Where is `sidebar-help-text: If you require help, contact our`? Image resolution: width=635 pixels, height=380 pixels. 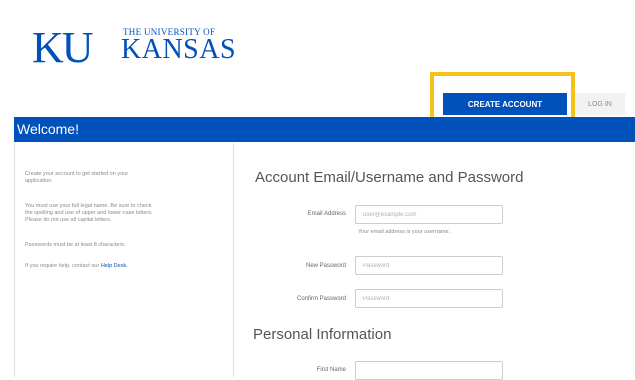
sidebar-help-text: If you require help, contact our is located at coordinates (62, 266).